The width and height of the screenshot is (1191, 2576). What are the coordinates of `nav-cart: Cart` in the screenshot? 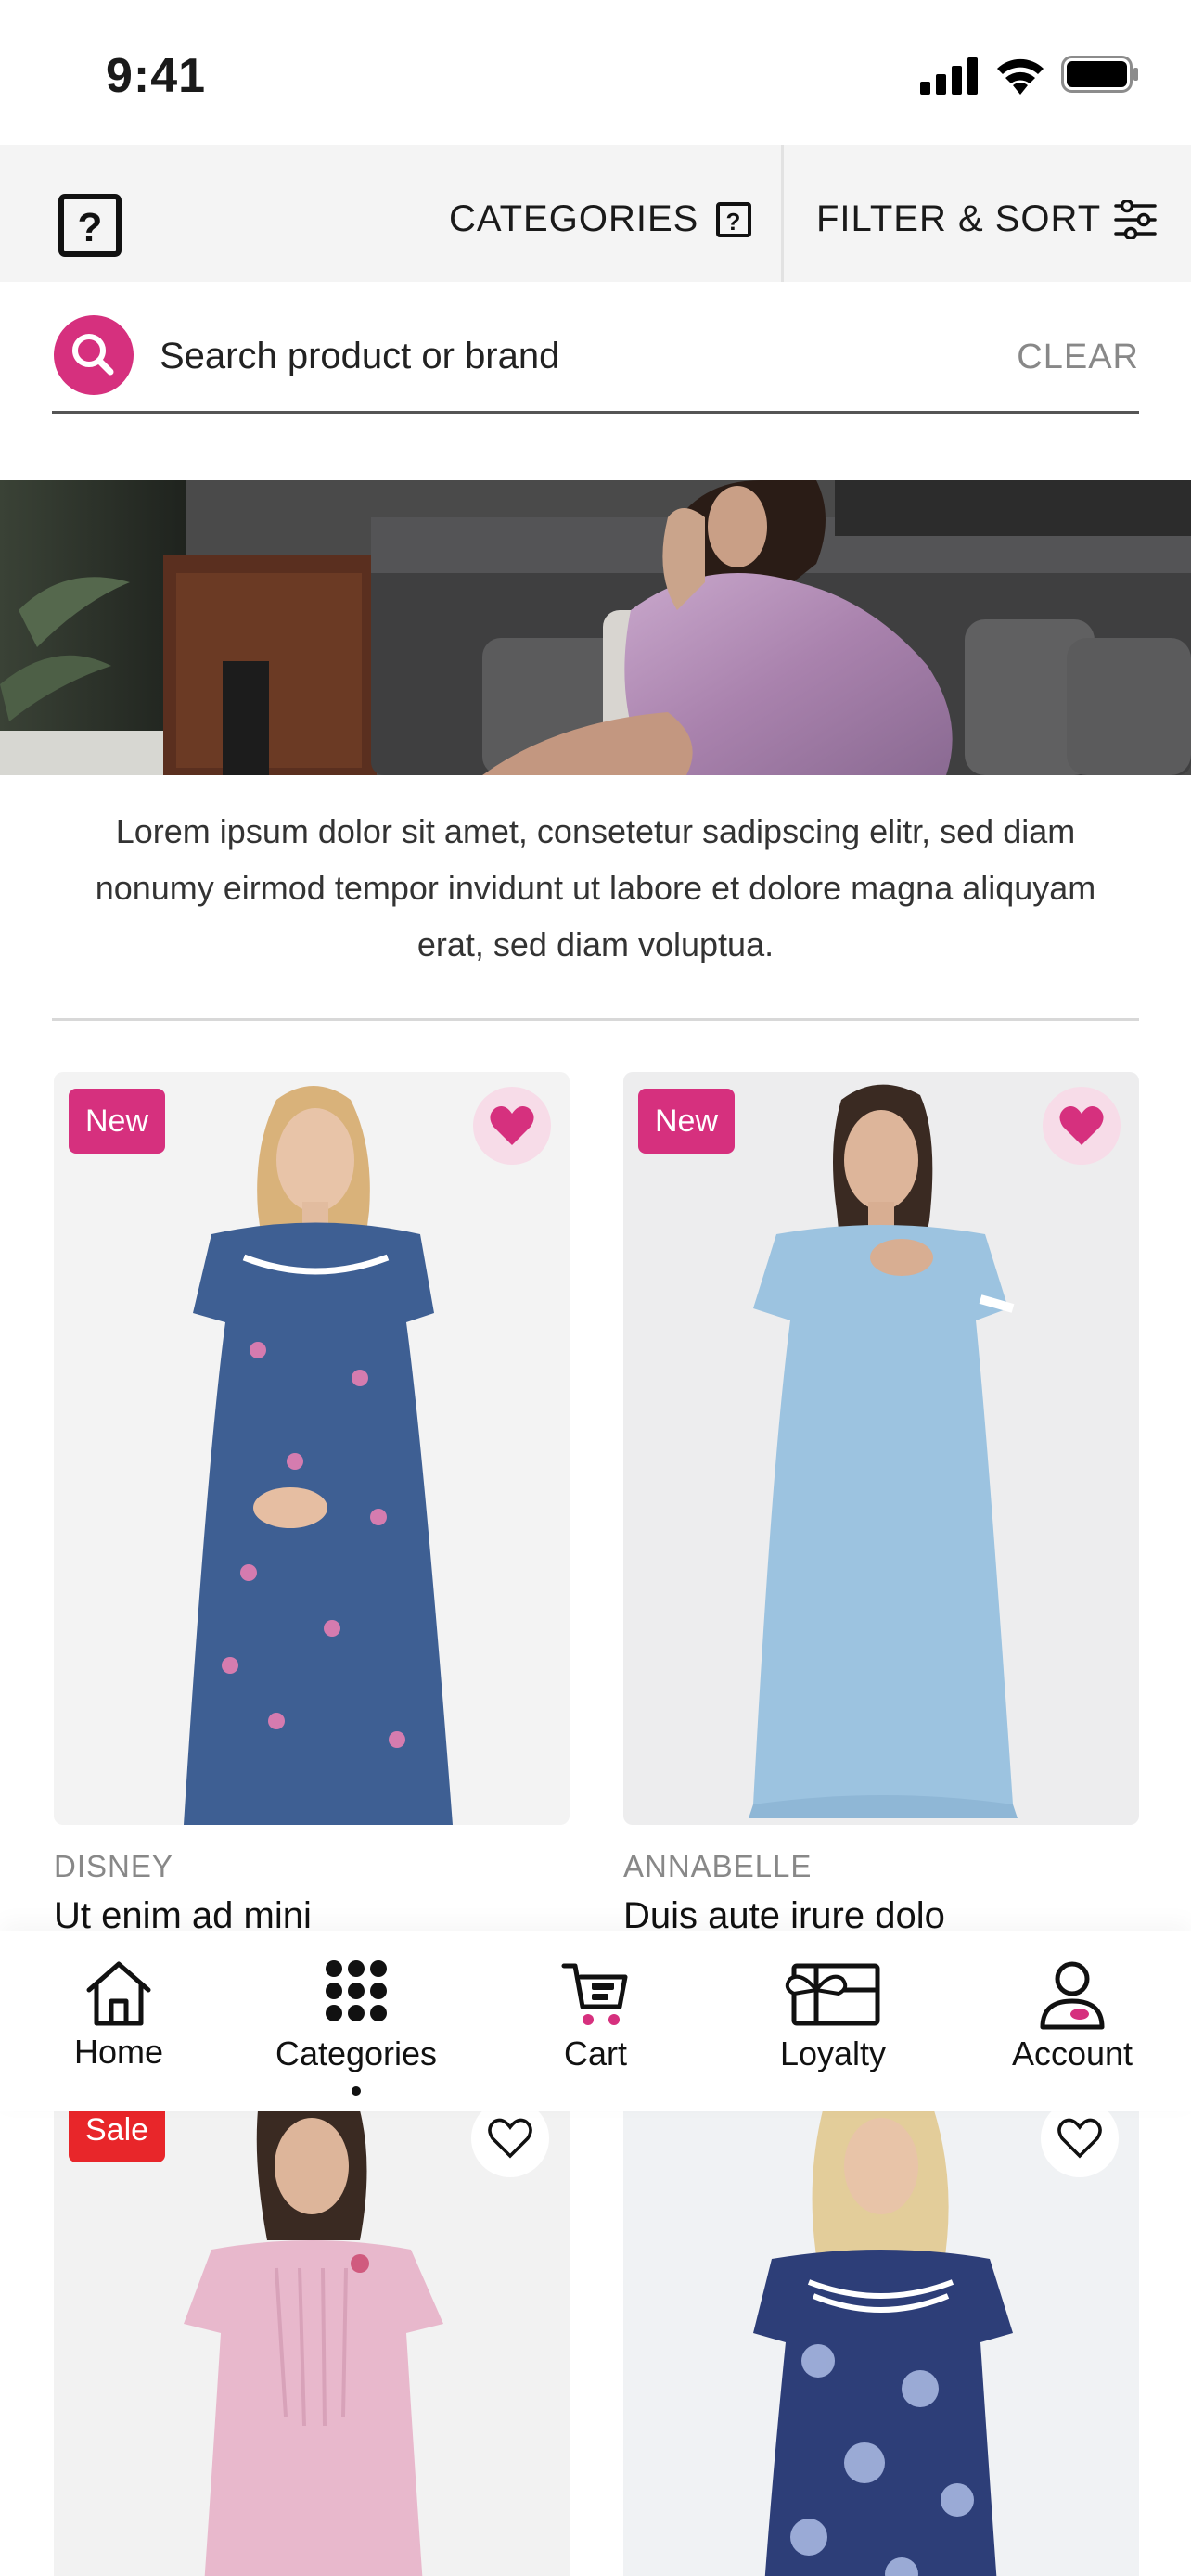 It's located at (595, 2021).